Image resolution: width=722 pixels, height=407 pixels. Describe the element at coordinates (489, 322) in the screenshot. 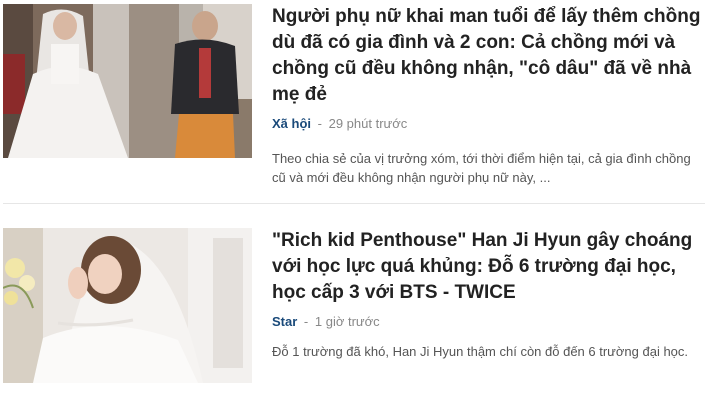

I see `article-meta: Star - 1 giờ trước` at that location.